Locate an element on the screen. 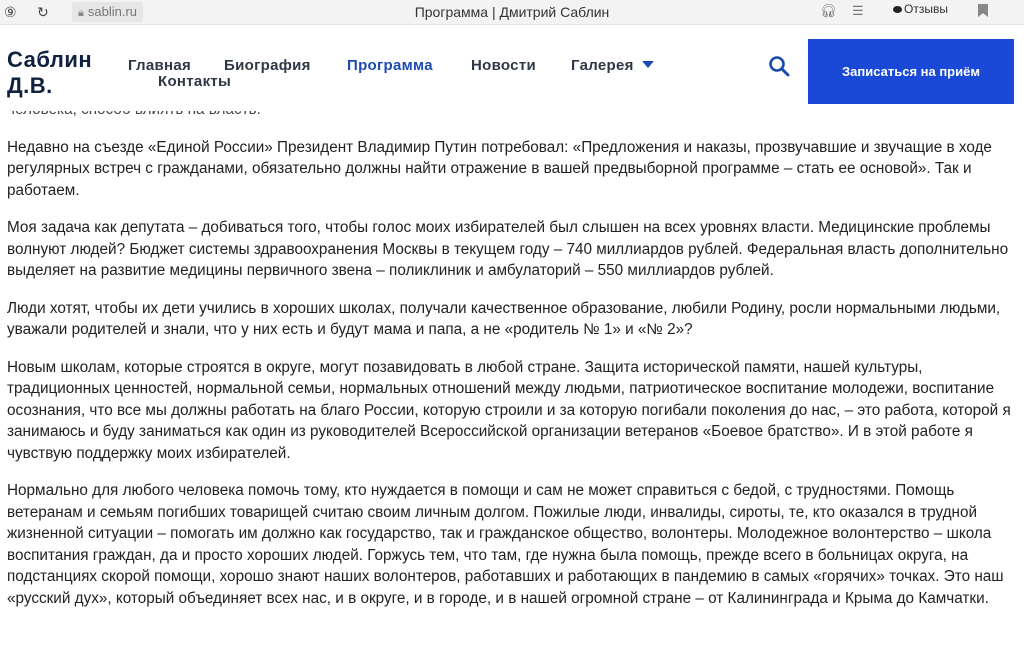  logo-initials: Д.В. is located at coordinates (30, 85).